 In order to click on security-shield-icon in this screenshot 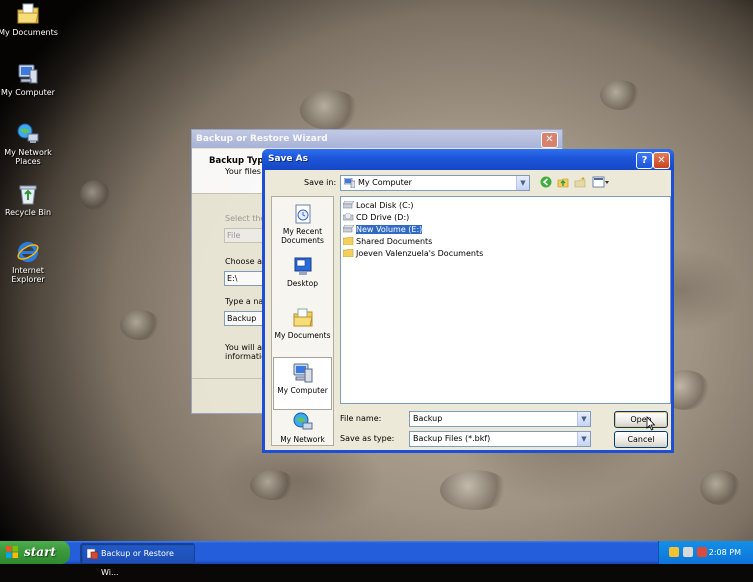, I will do `click(674, 552)`.